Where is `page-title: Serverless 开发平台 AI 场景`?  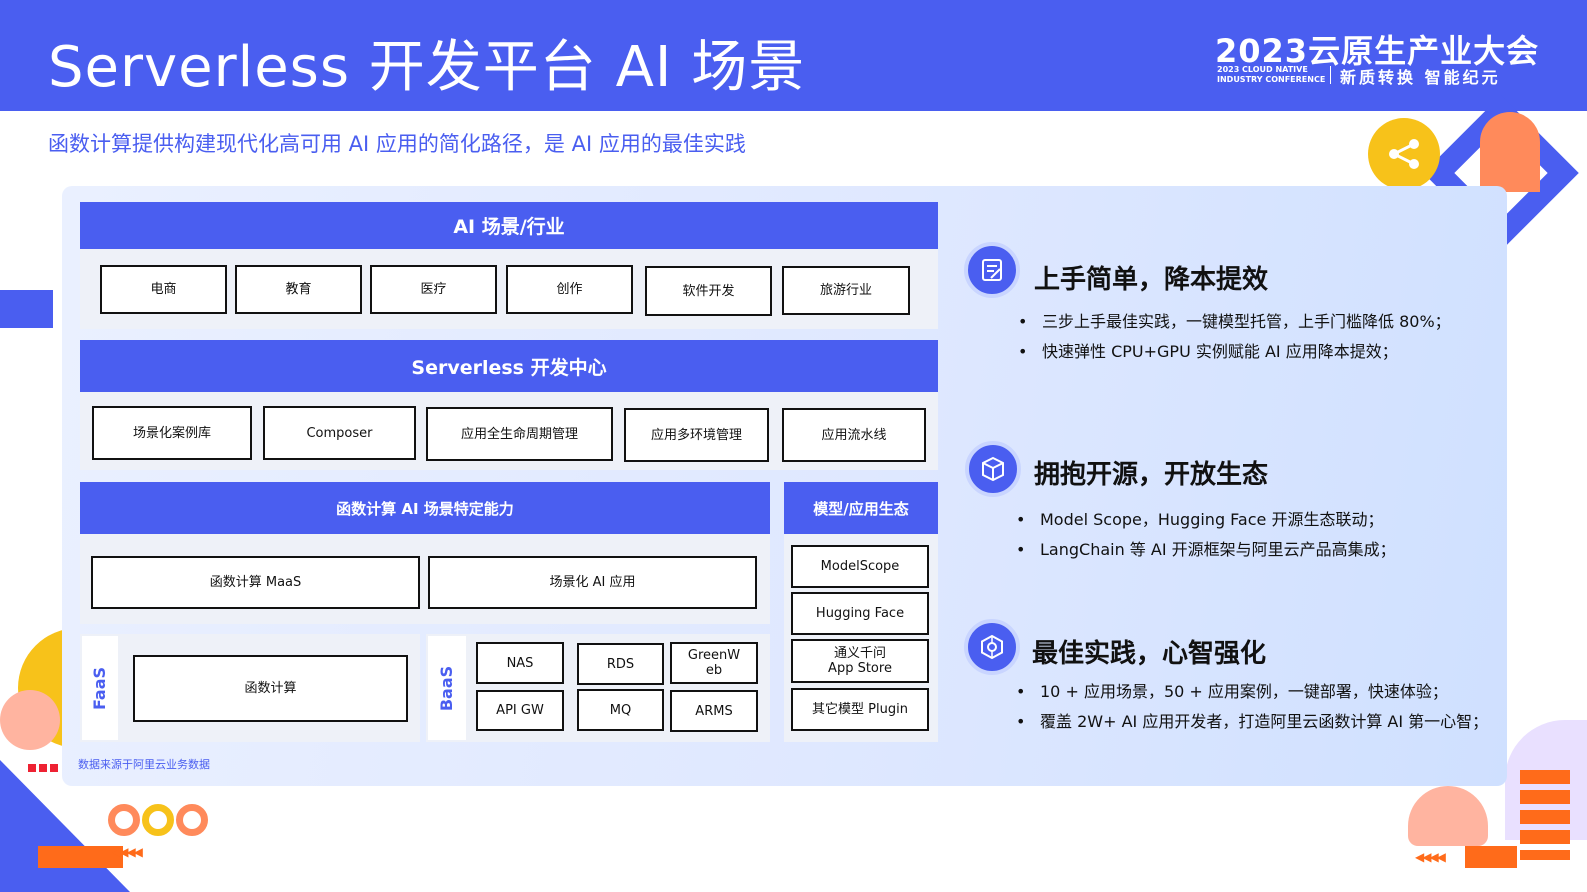 page-title: Serverless 开发平台 AI 场景 is located at coordinates (427, 67).